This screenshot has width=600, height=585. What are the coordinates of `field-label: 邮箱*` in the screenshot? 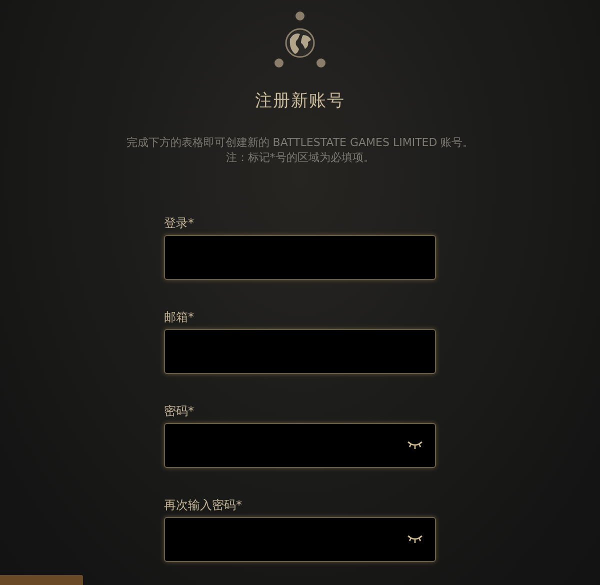 It's located at (179, 317).